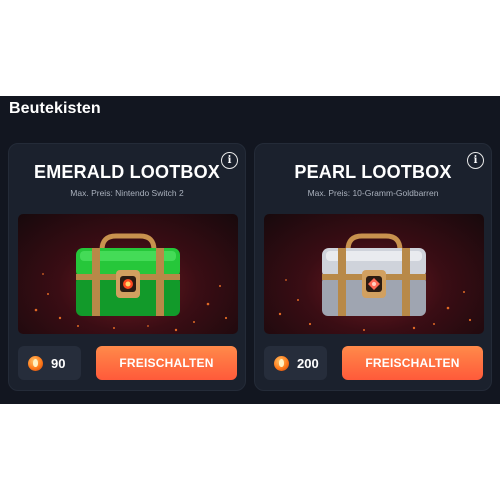 Image resolution: width=500 pixels, height=500 pixels. What do you see at coordinates (373, 193) in the screenshot?
I see `lootbox-max-prize: Max. Preis: 10-Gramm-Goldbarren` at bounding box center [373, 193].